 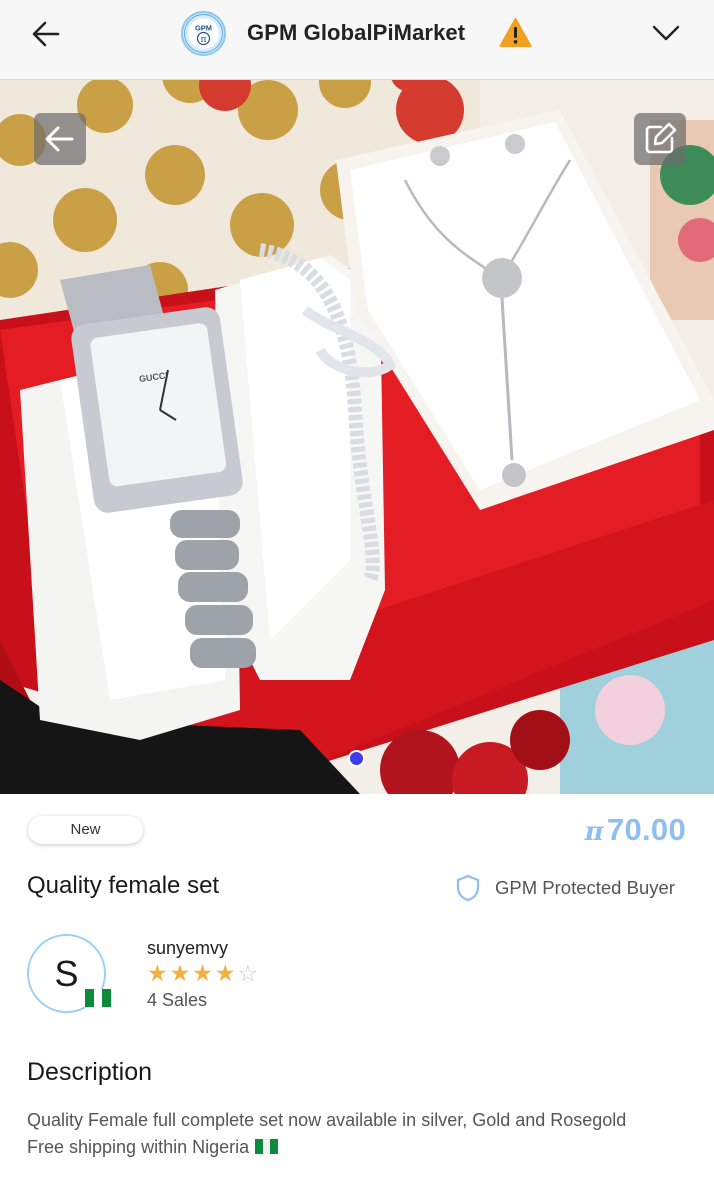 What do you see at coordinates (85, 830) in the screenshot?
I see `condition-badge: New` at bounding box center [85, 830].